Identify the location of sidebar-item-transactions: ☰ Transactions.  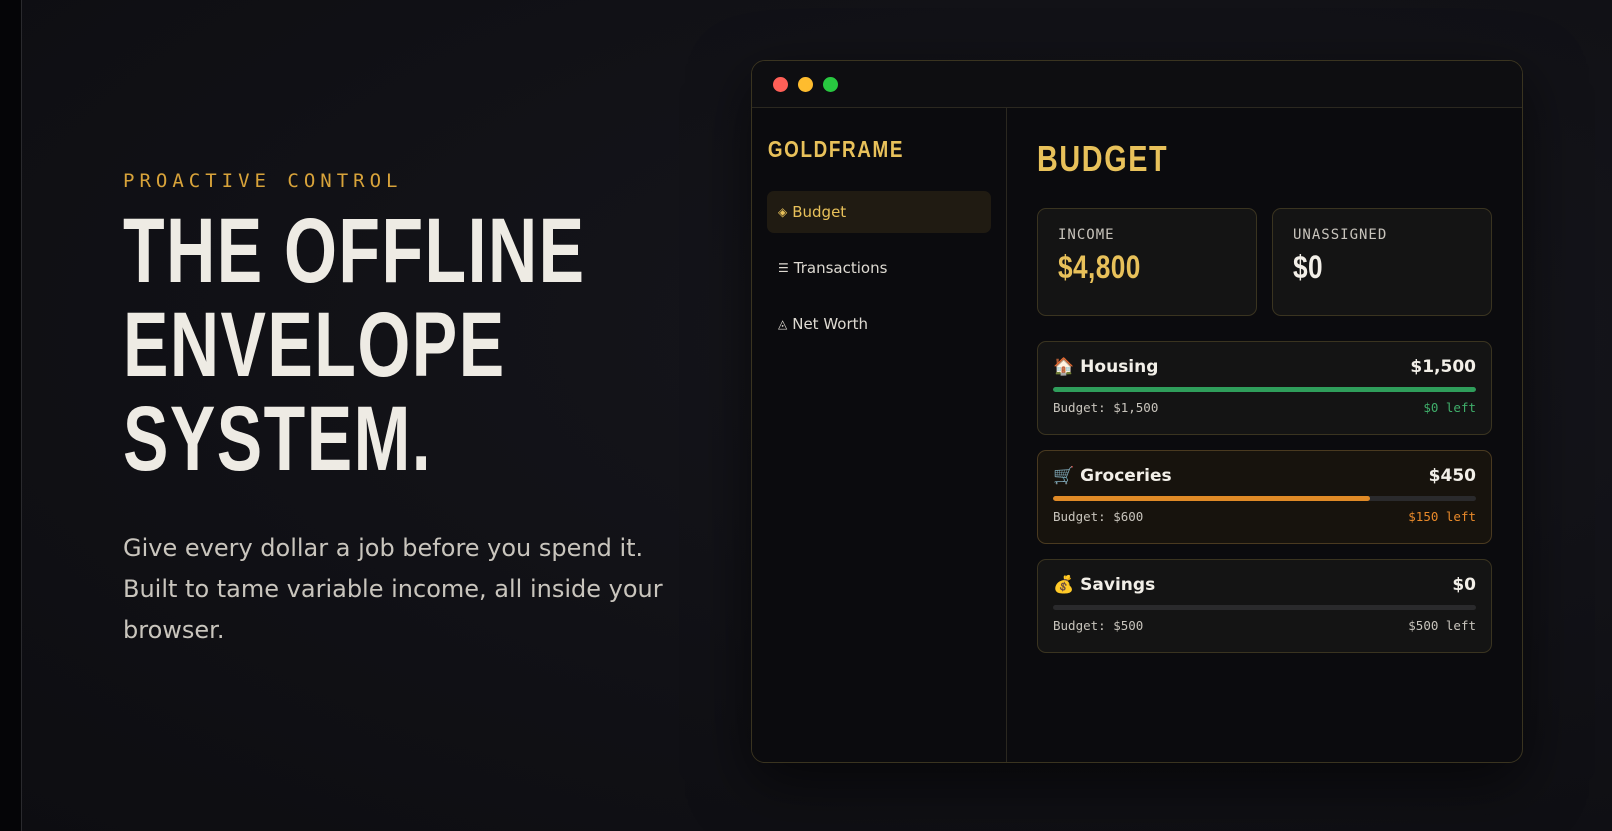
(879, 268).